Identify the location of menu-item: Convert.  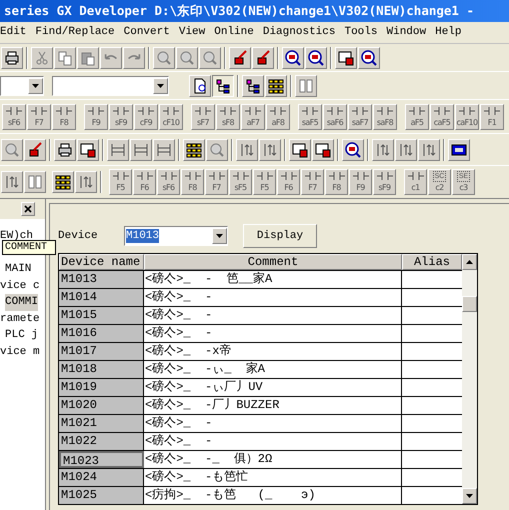
(147, 32).